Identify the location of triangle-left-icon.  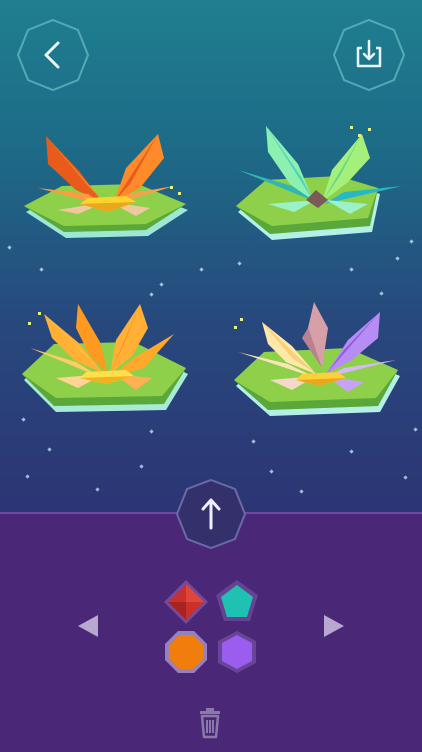
(88, 626).